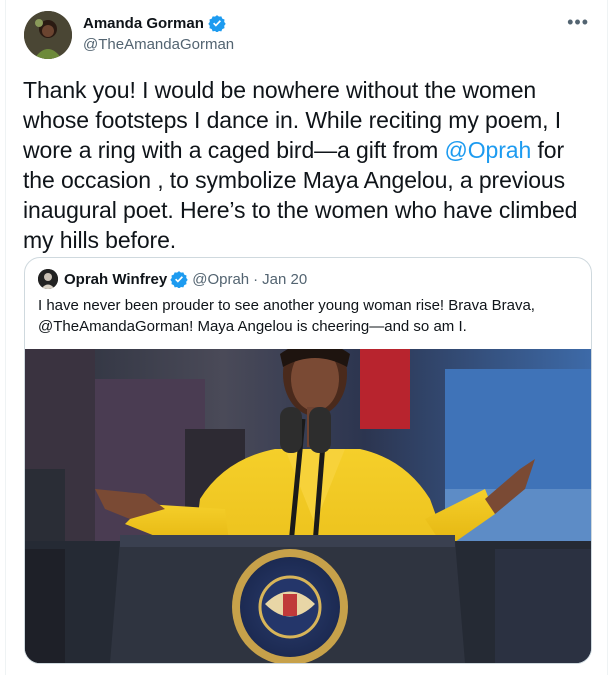 This screenshot has height=675, width=611. I want to click on author-name-row: Amanda Gorman, so click(154, 23).